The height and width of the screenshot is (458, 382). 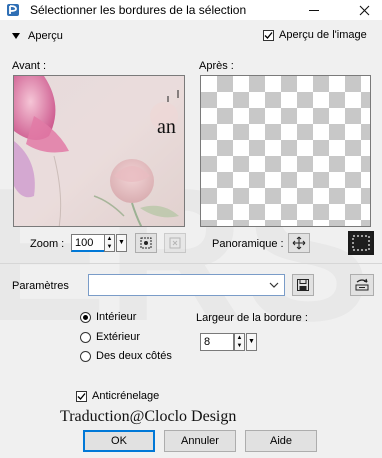 I want to click on radio-dot, so click(x=85, y=317).